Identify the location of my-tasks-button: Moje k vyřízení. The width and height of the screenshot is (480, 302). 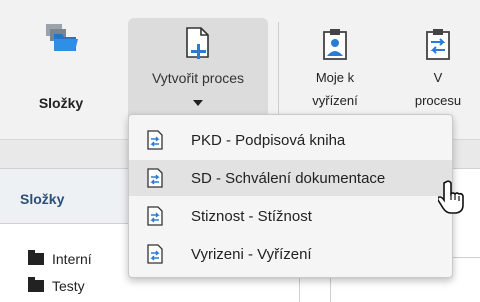
(335, 63).